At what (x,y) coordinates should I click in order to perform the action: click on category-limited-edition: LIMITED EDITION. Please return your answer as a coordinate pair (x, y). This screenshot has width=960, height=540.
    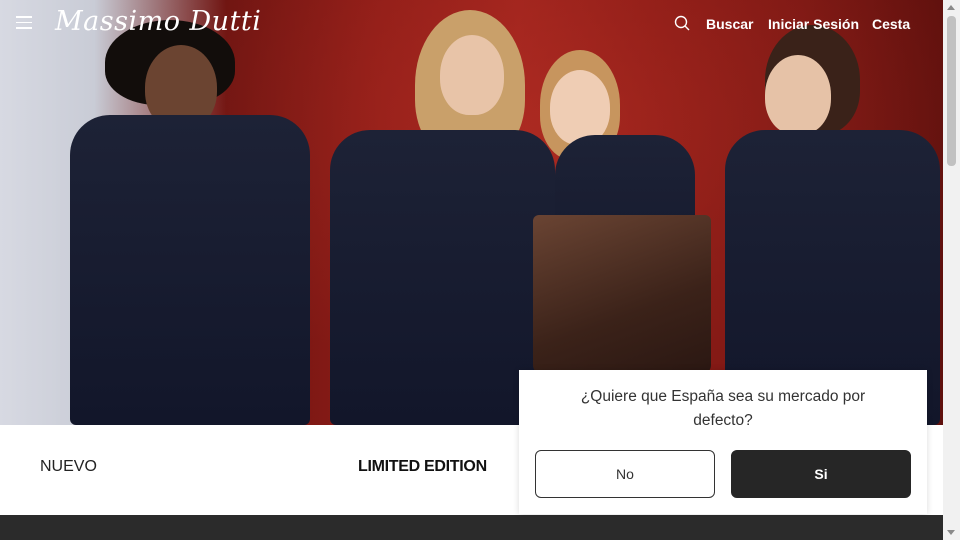
    Looking at the image, I should click on (422, 467).